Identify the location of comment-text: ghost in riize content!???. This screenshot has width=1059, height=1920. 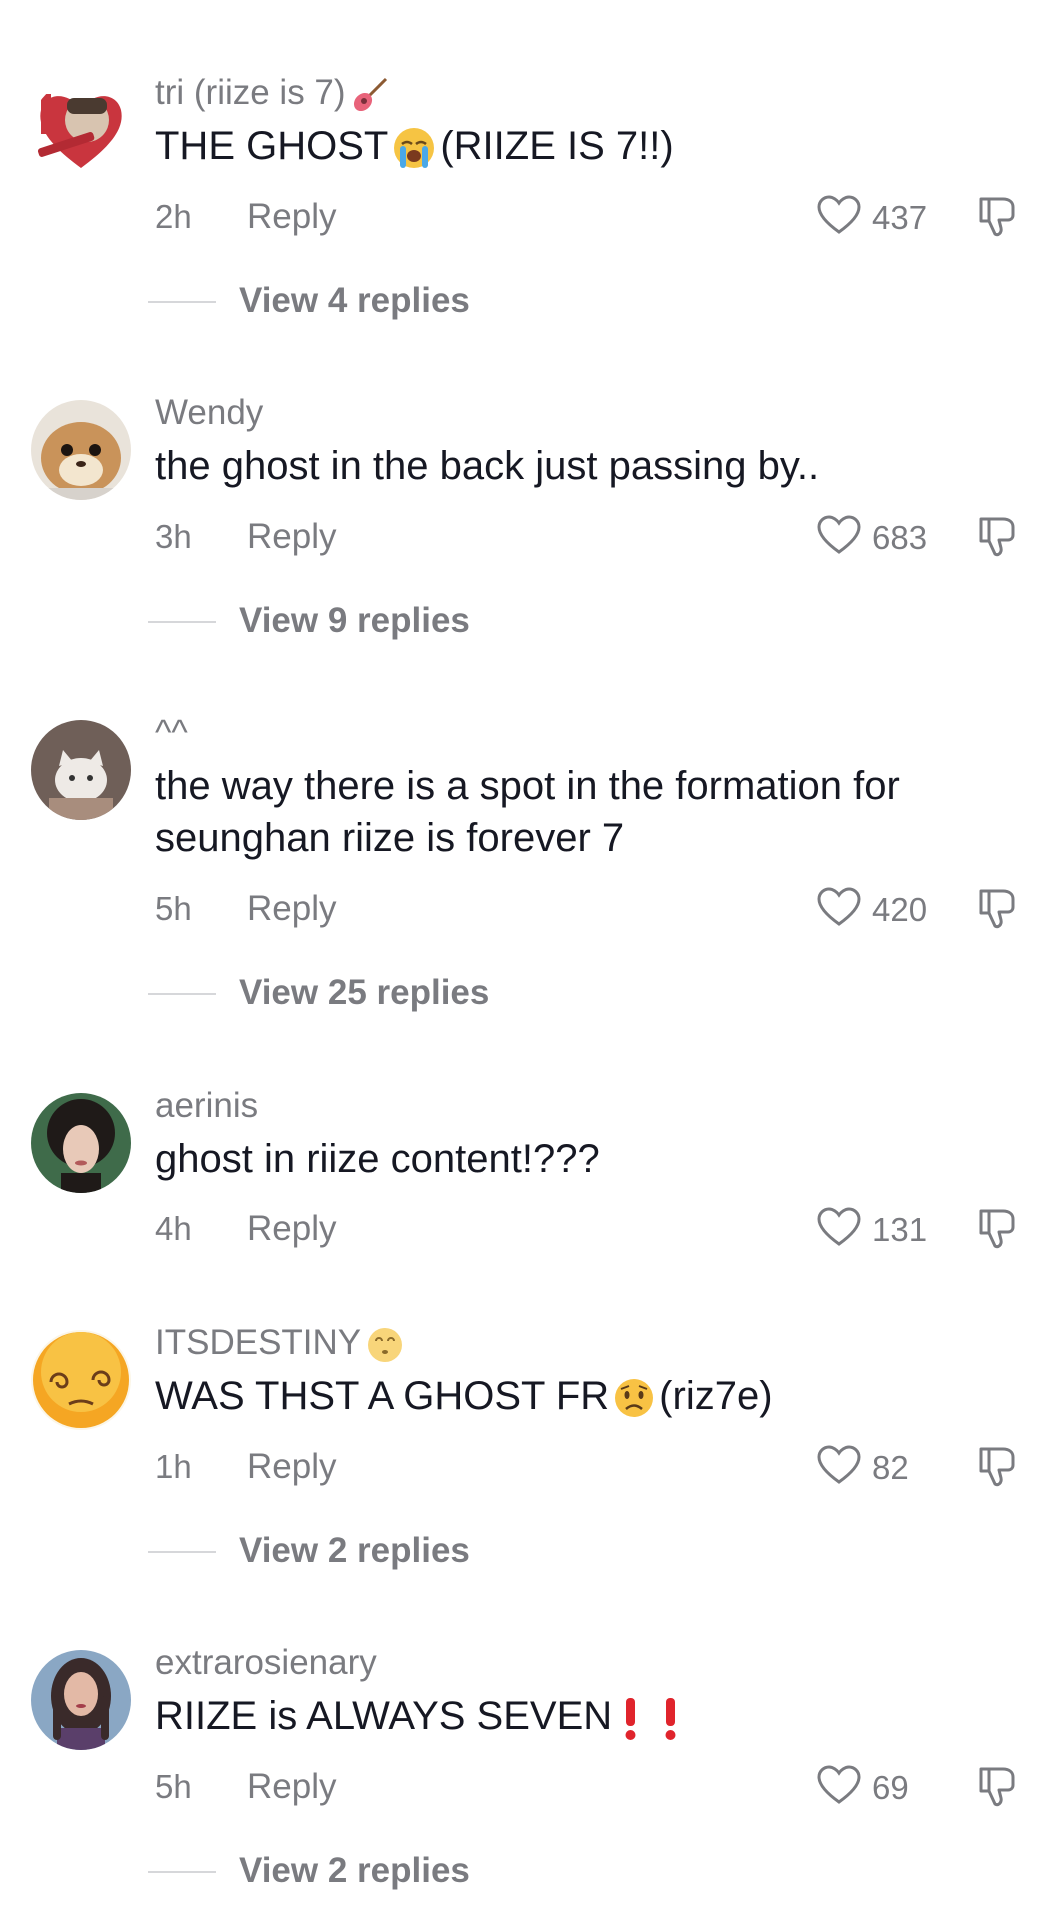
(377, 1159).